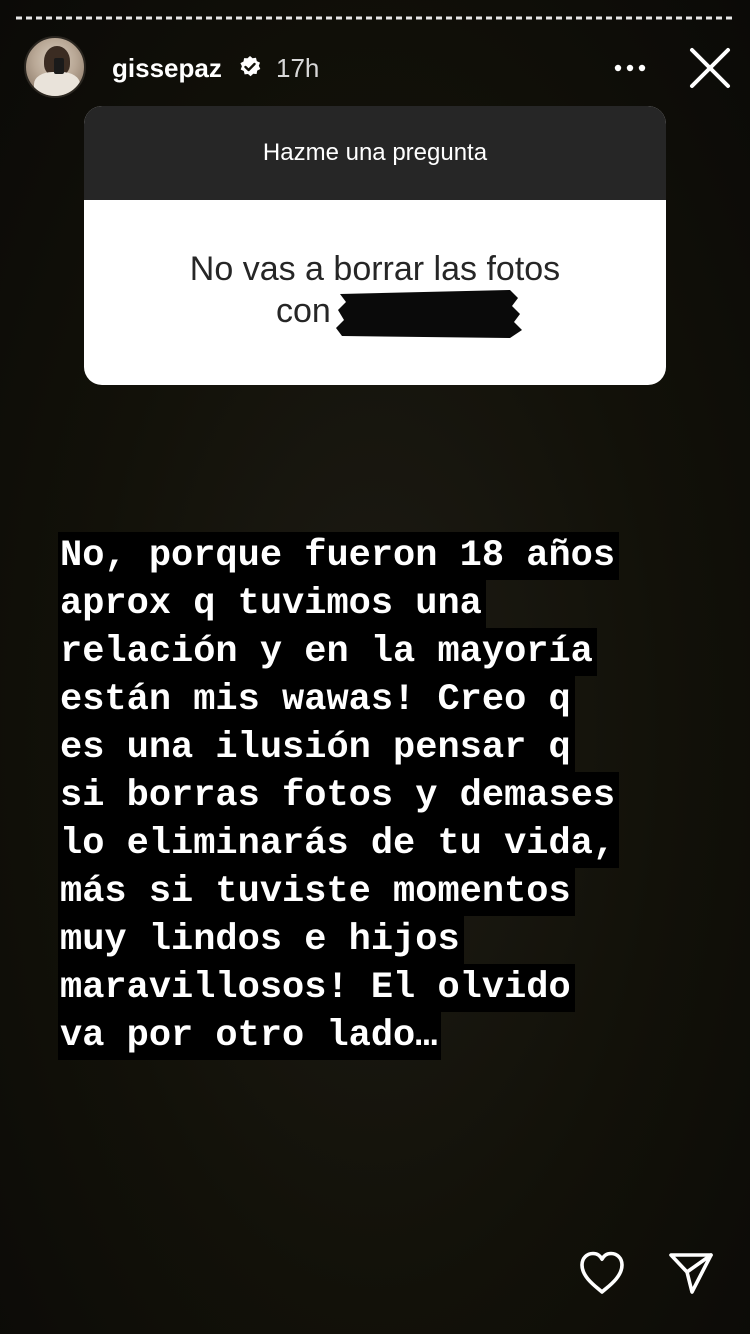  I want to click on reply-line: están mis wawas! Creo q, so click(316, 700).